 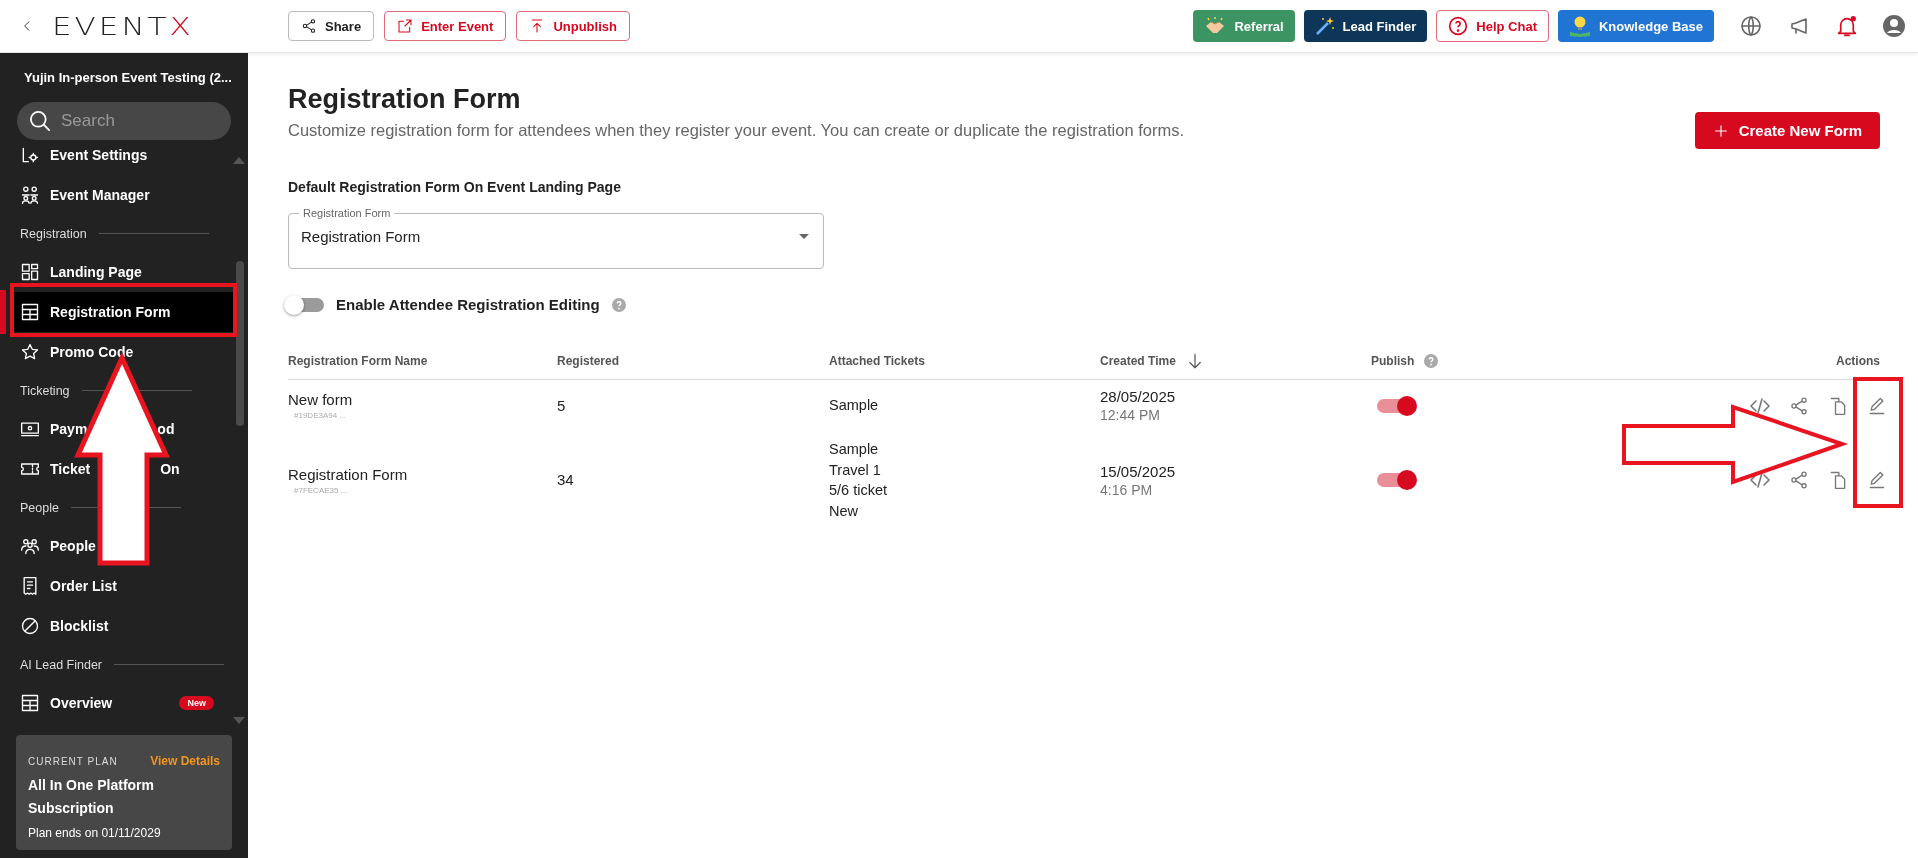 What do you see at coordinates (964, 480) in the screenshot?
I see `ticket-list: Sample Travel 1 5/6 ticket New` at bounding box center [964, 480].